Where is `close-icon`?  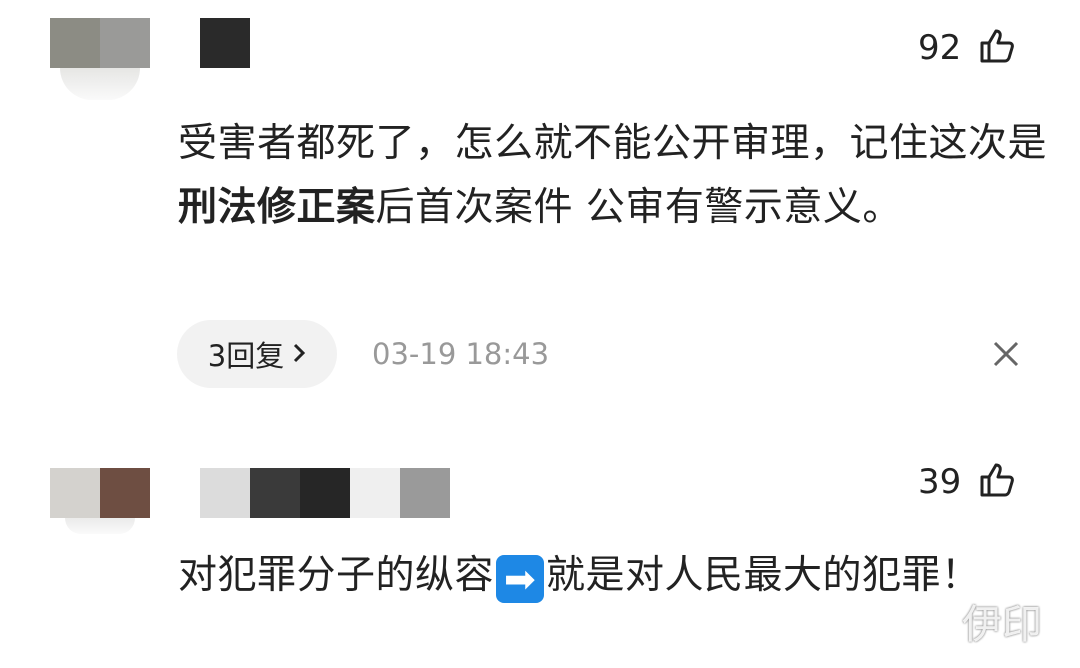
close-icon is located at coordinates (1006, 356).